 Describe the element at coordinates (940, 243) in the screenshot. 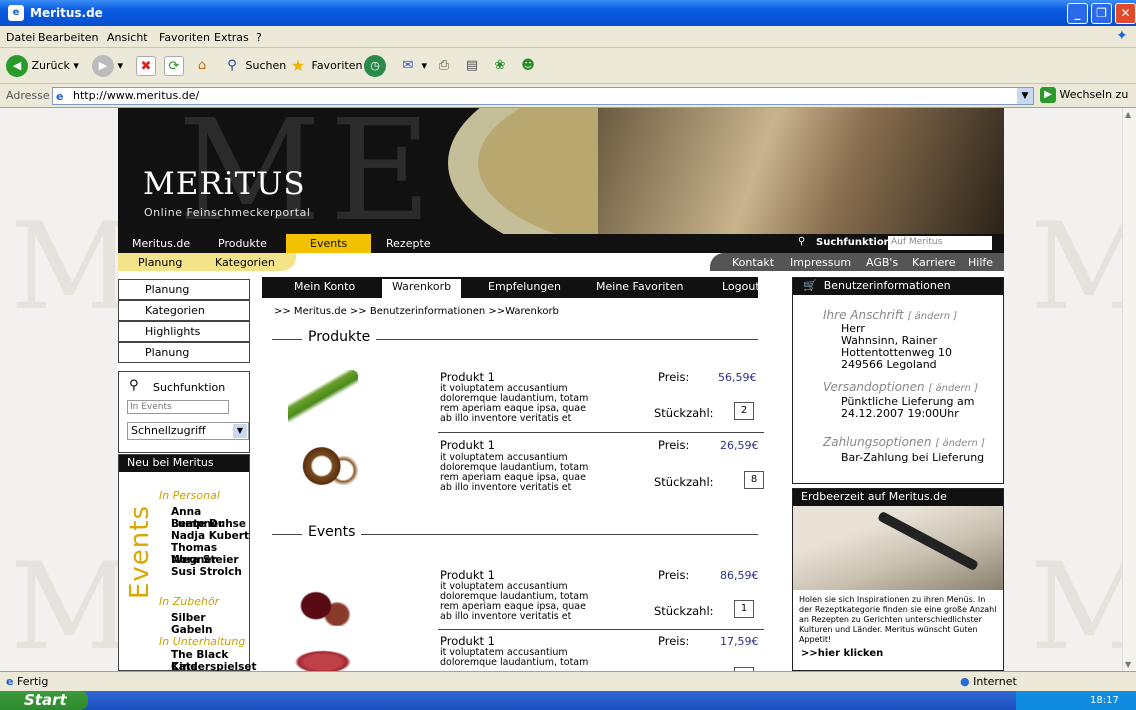

I see `top-search-input: Auf Meritus` at that location.